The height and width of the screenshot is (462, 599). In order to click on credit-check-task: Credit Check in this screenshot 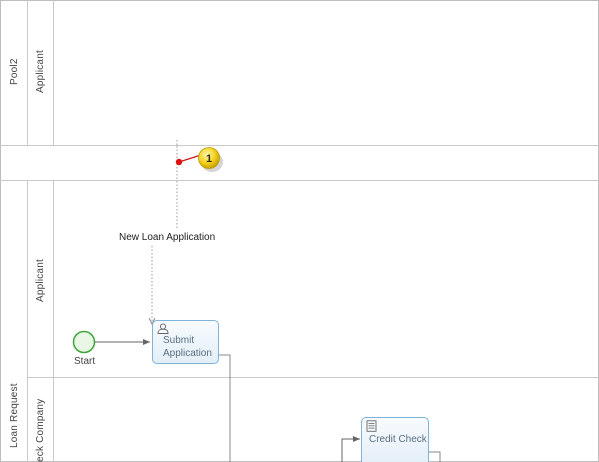, I will do `click(395, 439)`.